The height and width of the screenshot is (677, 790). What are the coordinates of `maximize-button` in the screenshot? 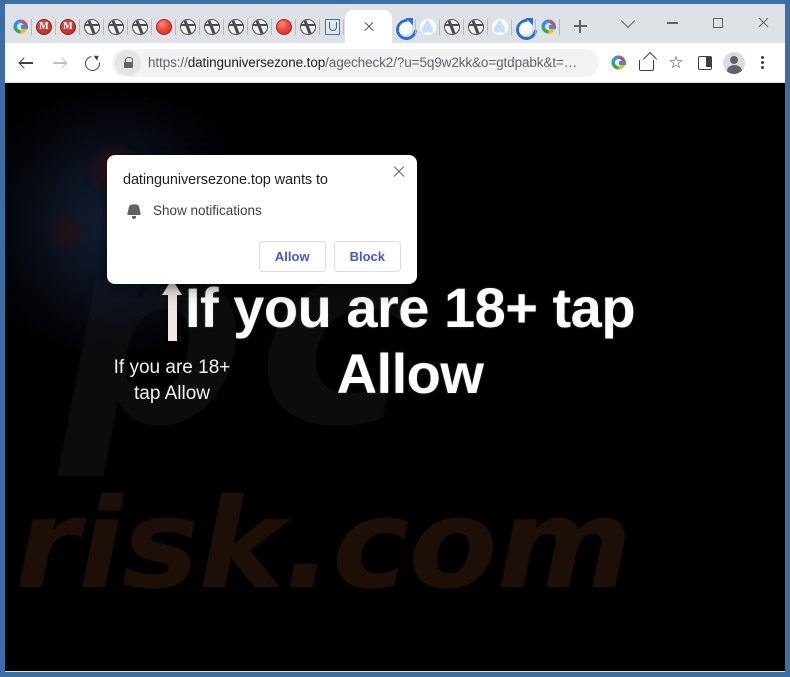 It's located at (717, 23).